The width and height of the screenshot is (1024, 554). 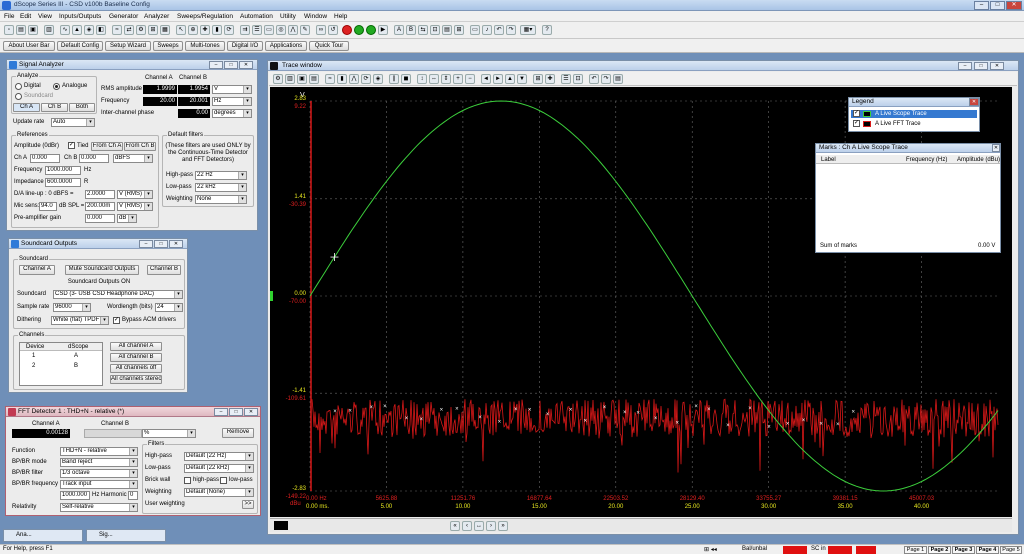 What do you see at coordinates (347, 30) in the screenshot?
I see `stop-icon` at bounding box center [347, 30].